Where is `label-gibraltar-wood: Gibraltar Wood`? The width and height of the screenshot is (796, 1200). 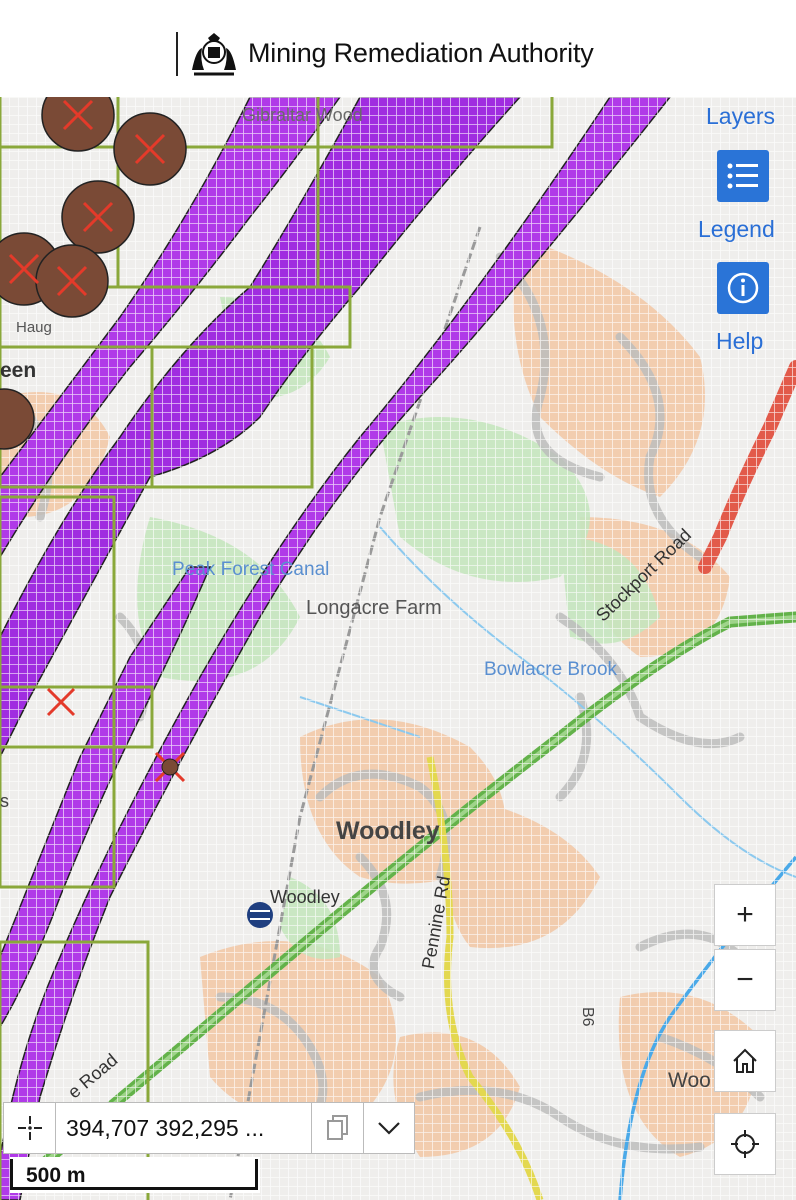 label-gibraltar-wood: Gibraltar Wood is located at coordinates (302, 115).